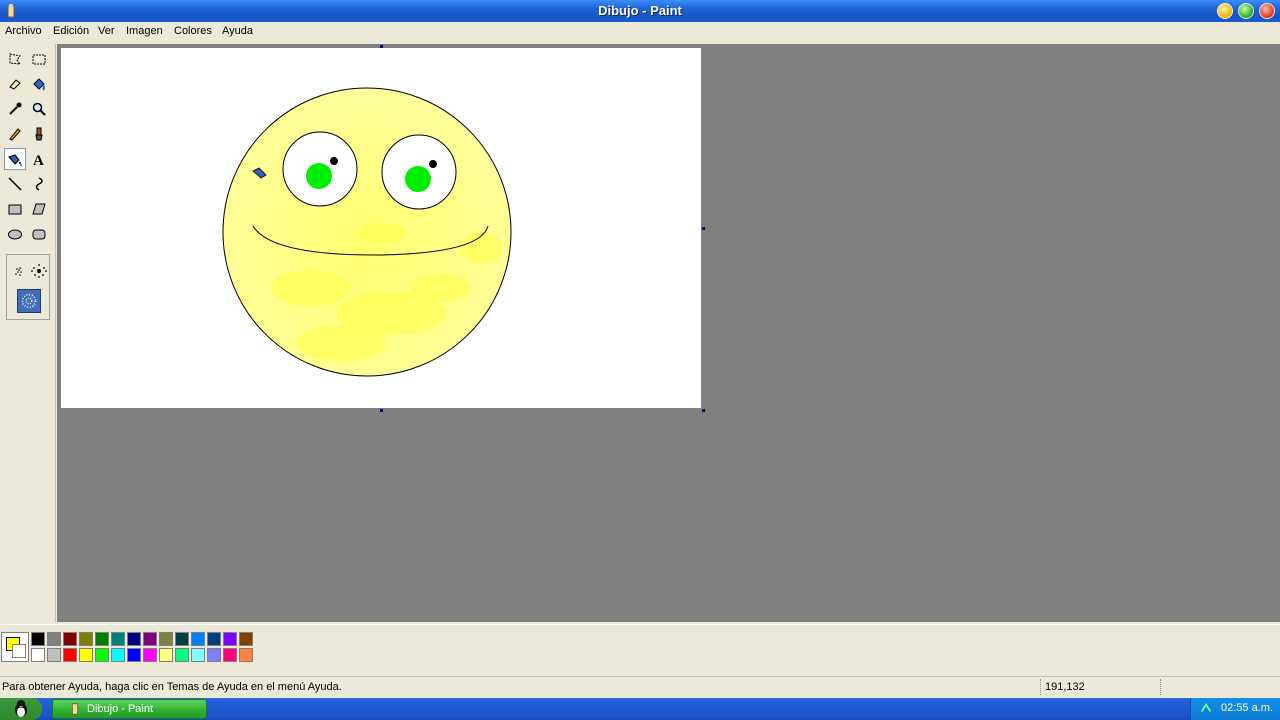  Describe the element at coordinates (106, 31) in the screenshot. I see `menu-ver: Ver` at that location.